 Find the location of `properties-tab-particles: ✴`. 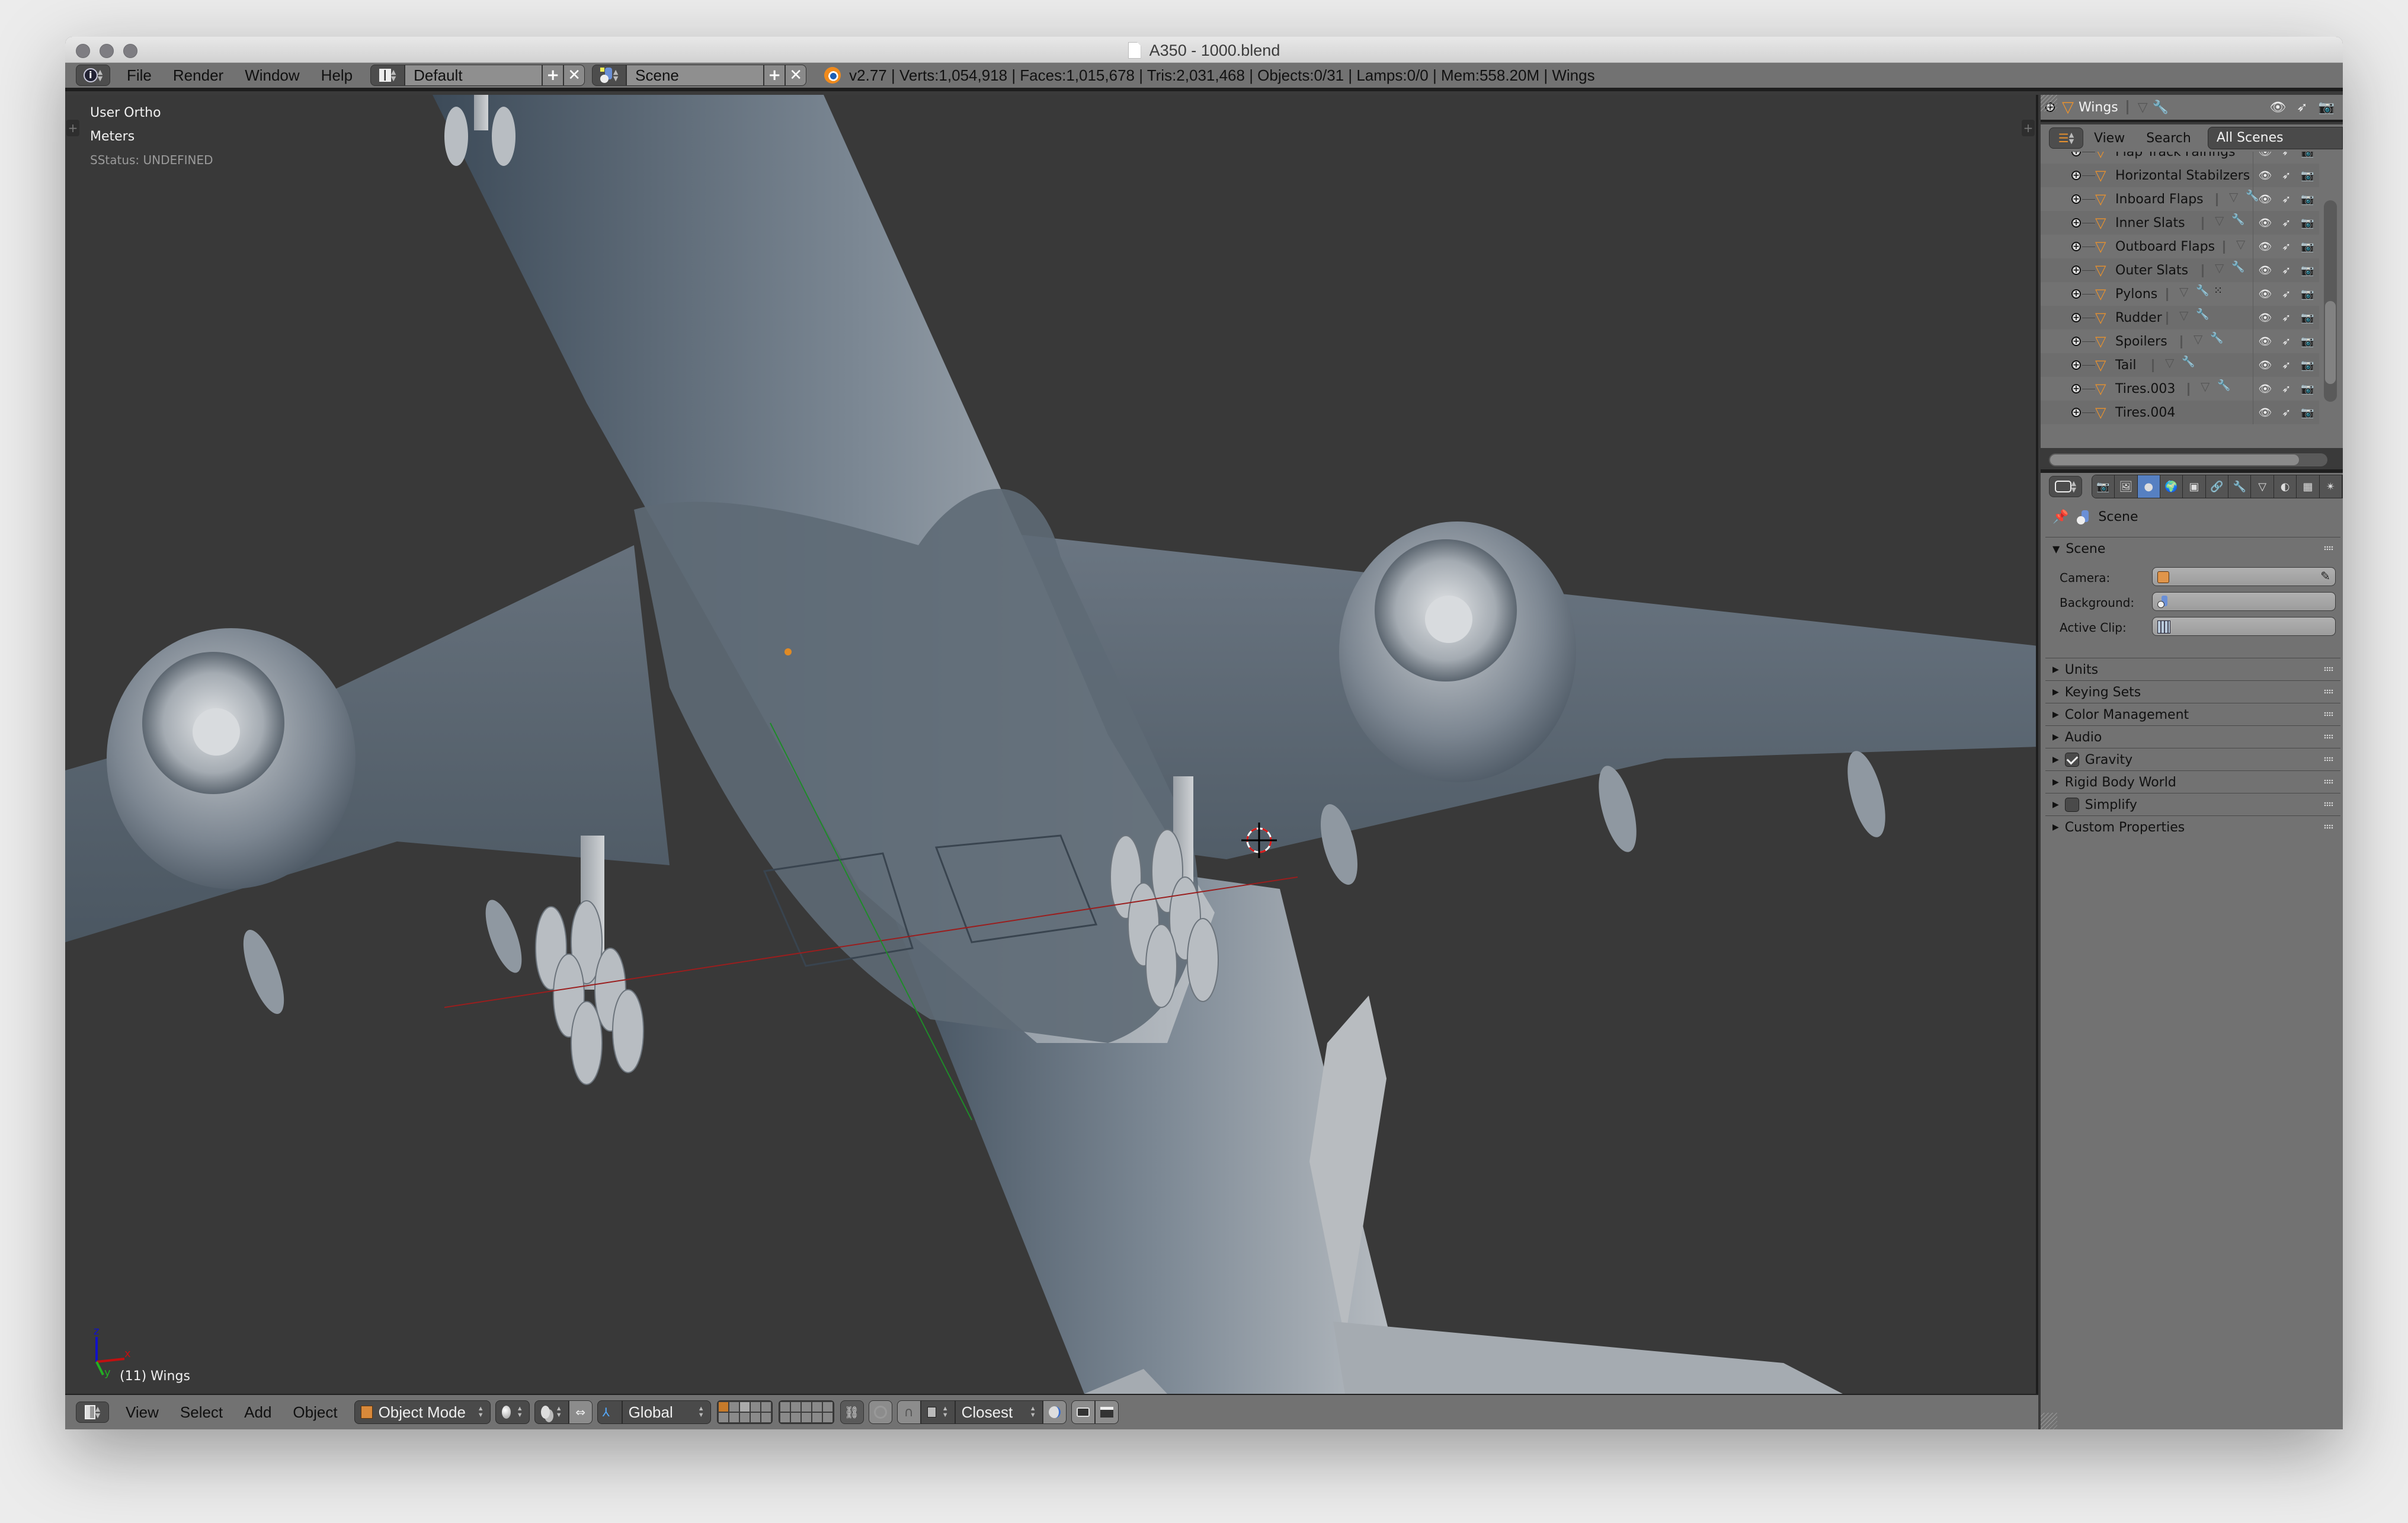

properties-tab-particles: ✴ is located at coordinates (2330, 486).